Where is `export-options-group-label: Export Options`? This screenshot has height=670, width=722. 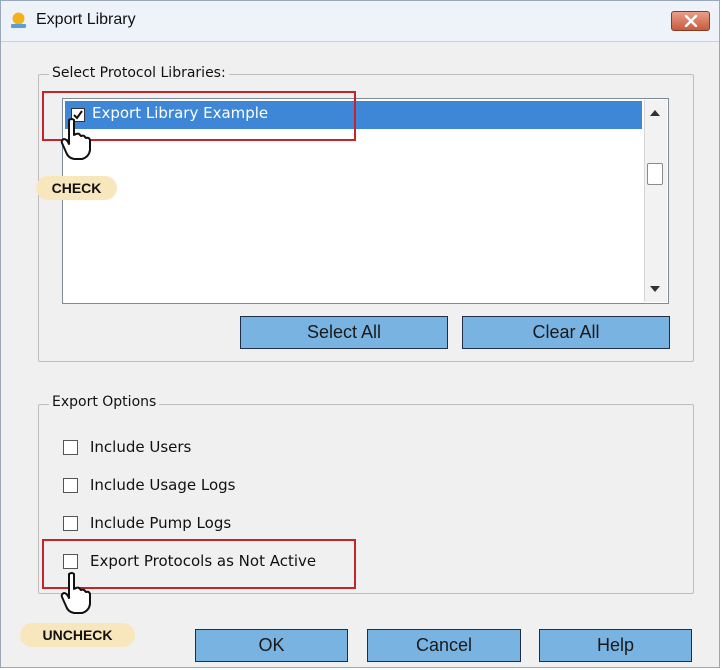
export-options-group-label: Export Options is located at coordinates (104, 402).